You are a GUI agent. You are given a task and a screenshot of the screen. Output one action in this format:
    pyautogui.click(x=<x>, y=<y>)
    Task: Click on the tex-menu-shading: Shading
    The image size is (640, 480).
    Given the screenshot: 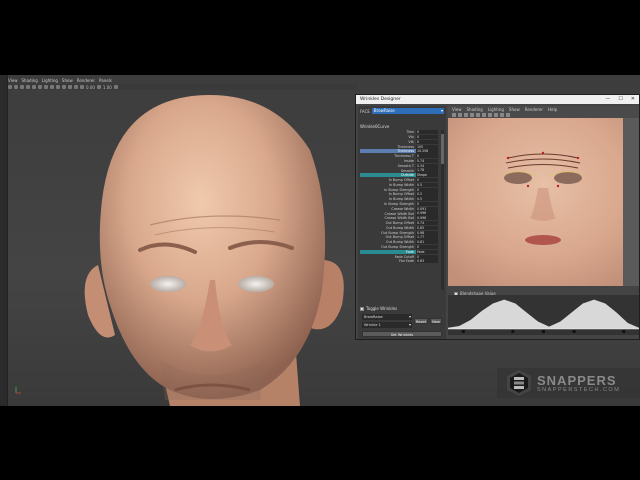 What is the action you would take?
    pyautogui.click(x=475, y=109)
    